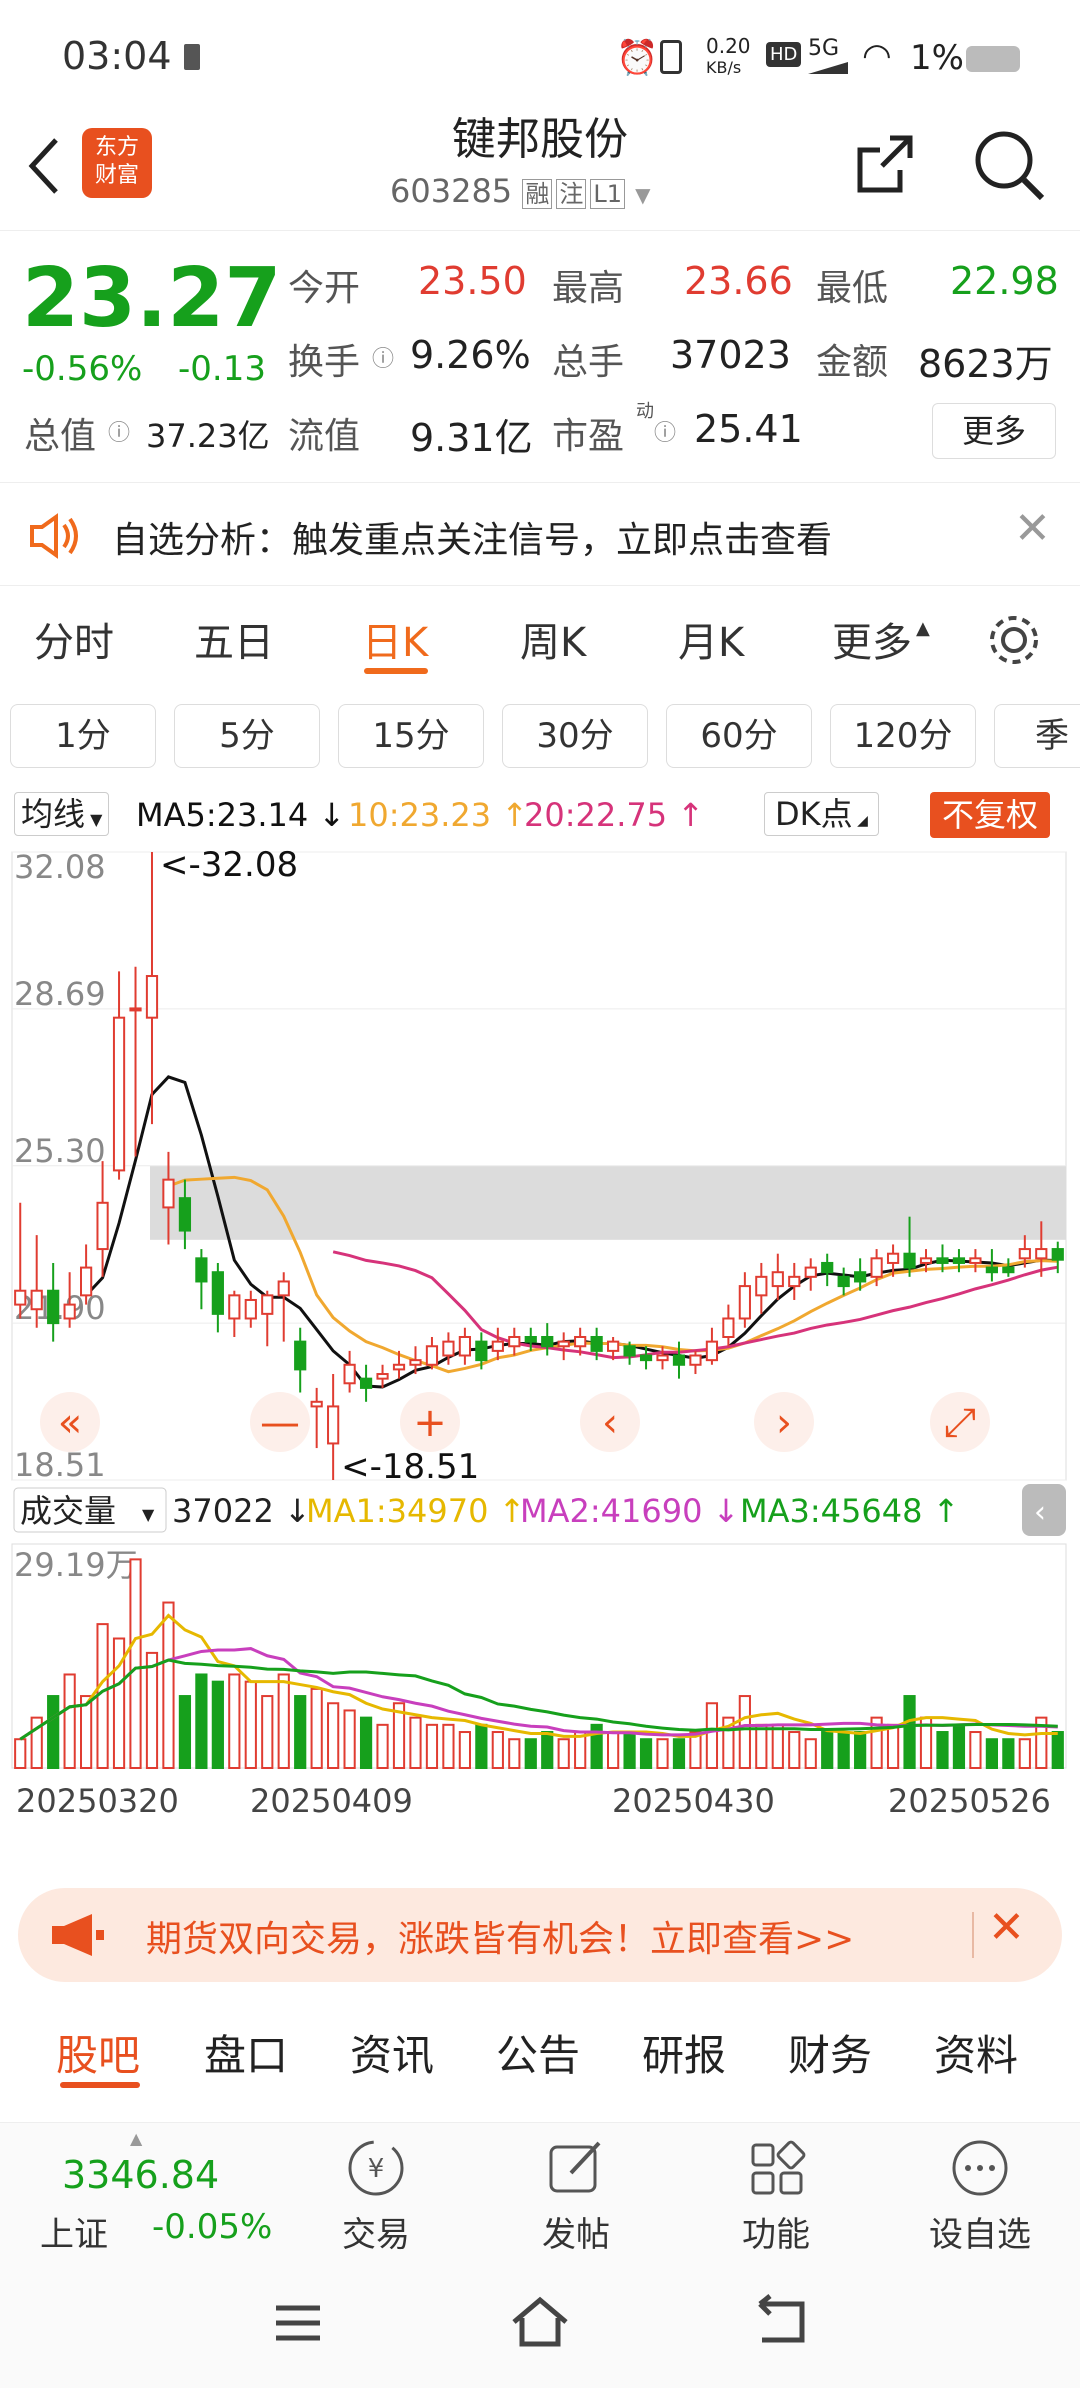  What do you see at coordinates (540, 139) in the screenshot?
I see `stock-title: 键邦股份` at bounding box center [540, 139].